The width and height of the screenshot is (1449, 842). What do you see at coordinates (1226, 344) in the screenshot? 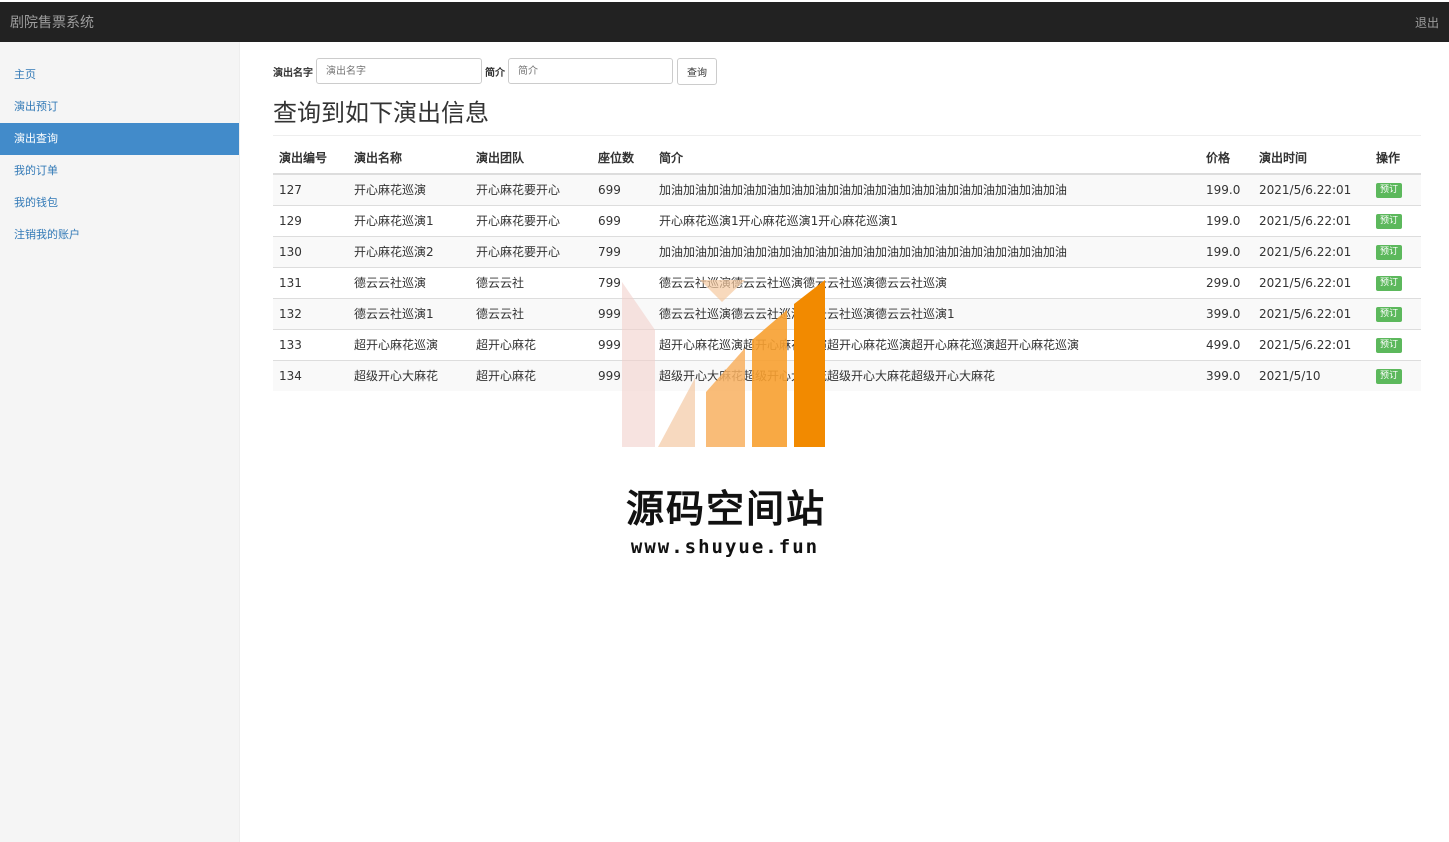
I see `cell-price: 499.0` at bounding box center [1226, 344].